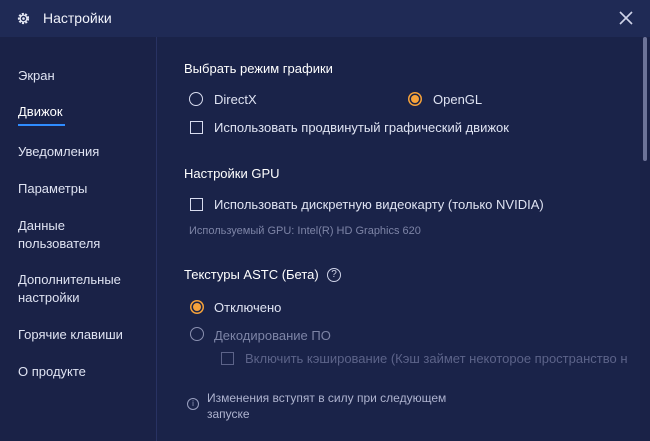 This screenshot has height=441, width=650. What do you see at coordinates (415, 99) in the screenshot?
I see `opengl-radio` at bounding box center [415, 99].